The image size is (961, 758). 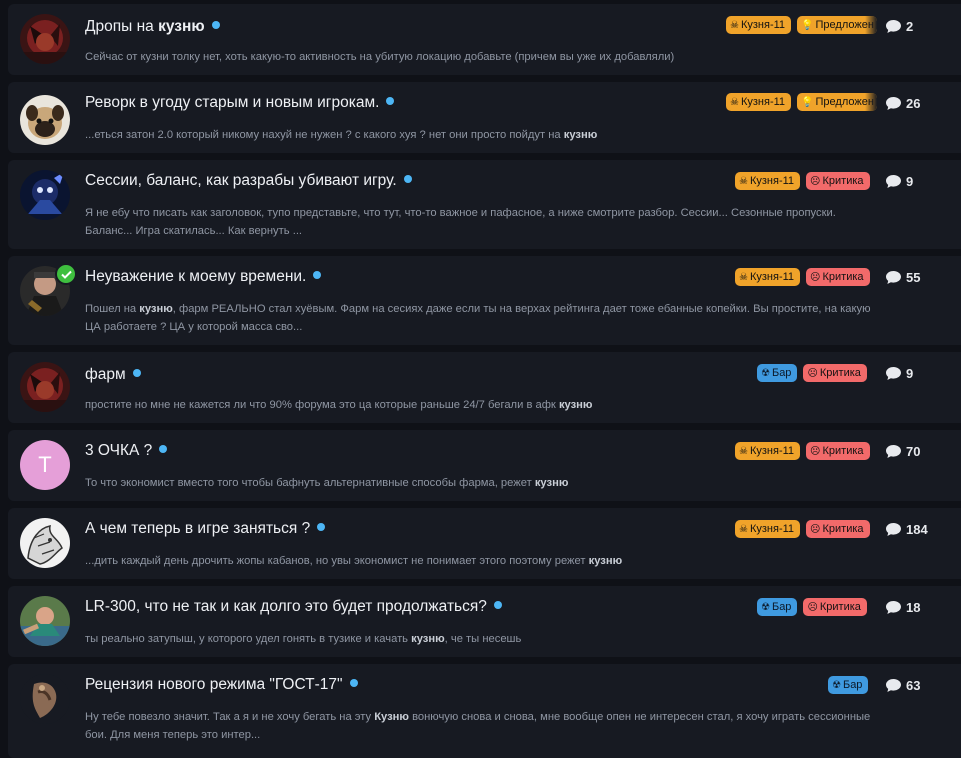 I want to click on reply-count: 26, so click(x=903, y=103).